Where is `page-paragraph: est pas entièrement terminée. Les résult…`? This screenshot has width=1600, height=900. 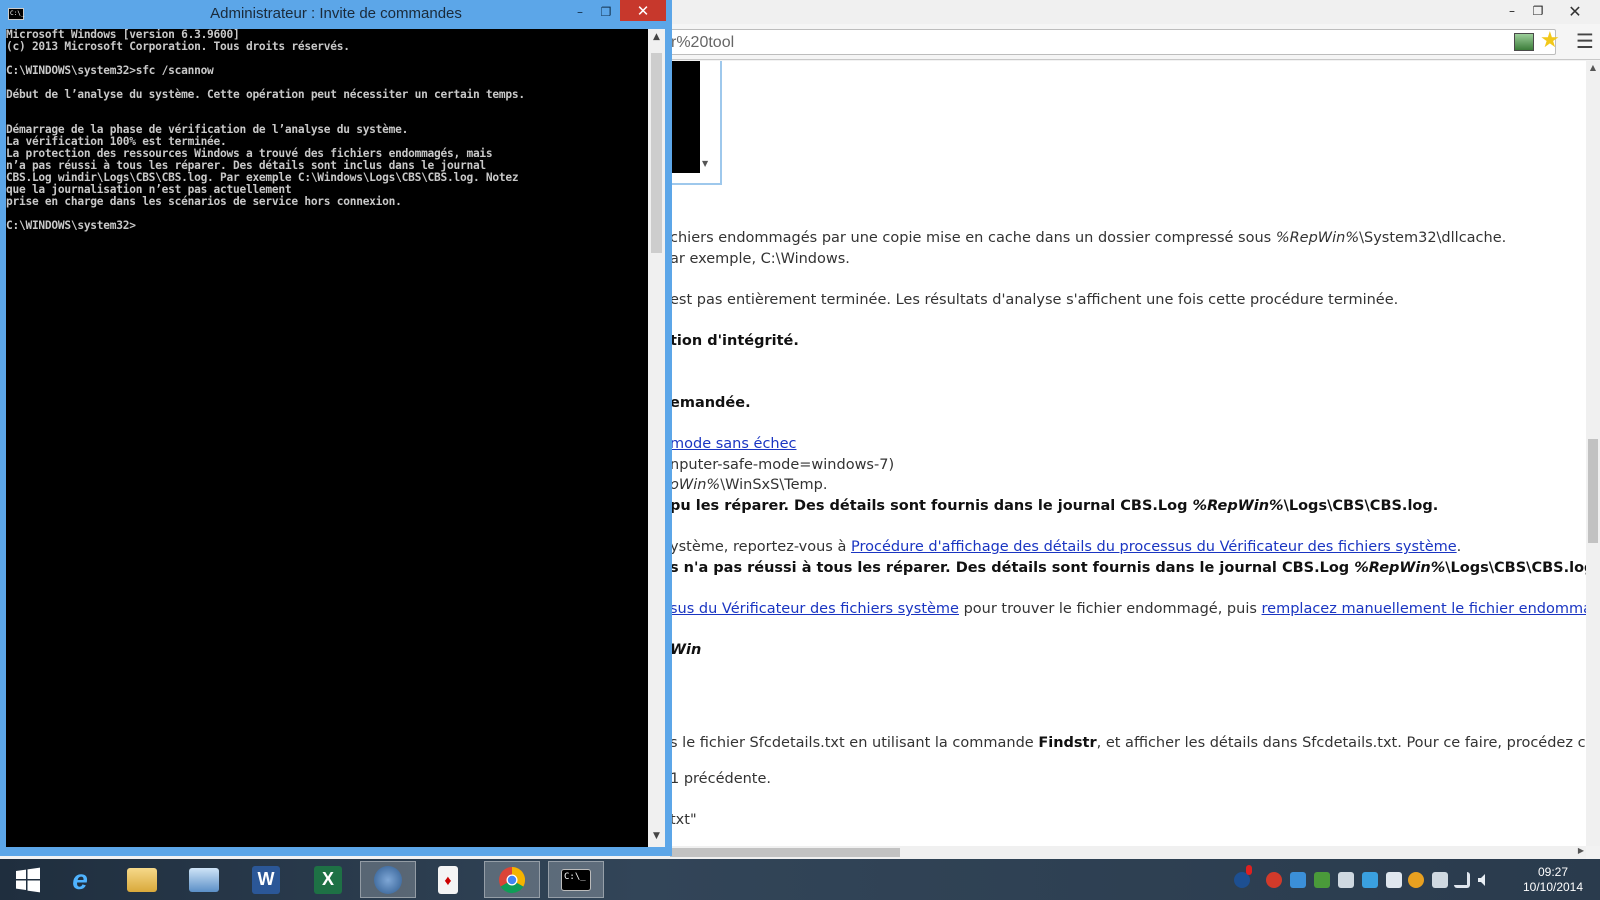
page-paragraph: est pas entièrement terminée. Les résult… is located at coordinates (1034, 300).